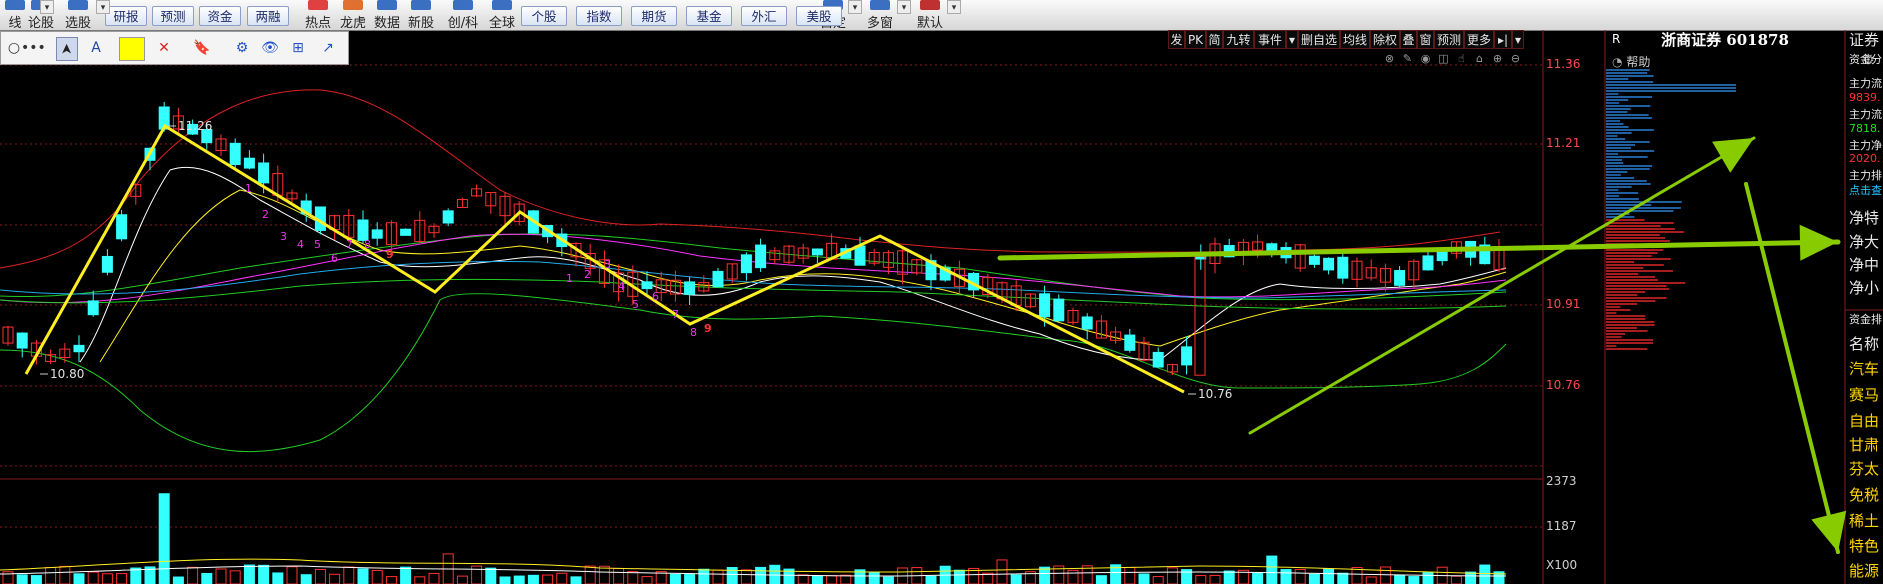 The image size is (1883, 584). I want to click on chart-toolbar-button-9: 叠, so click(1408, 39).